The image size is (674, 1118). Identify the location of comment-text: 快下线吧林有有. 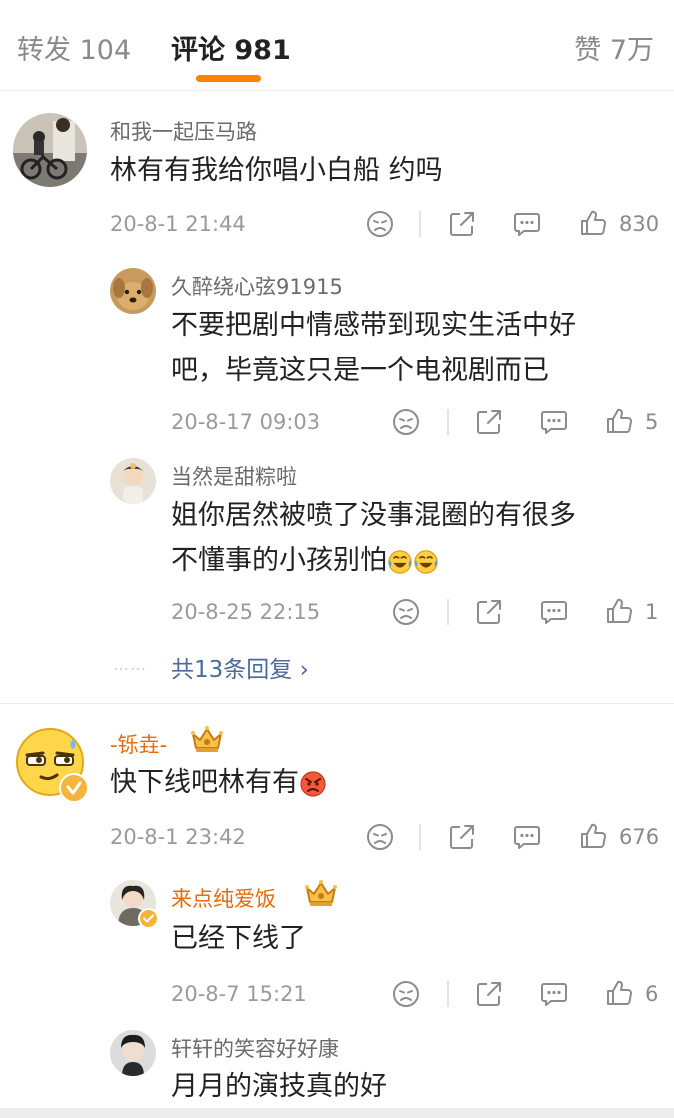
(218, 783).